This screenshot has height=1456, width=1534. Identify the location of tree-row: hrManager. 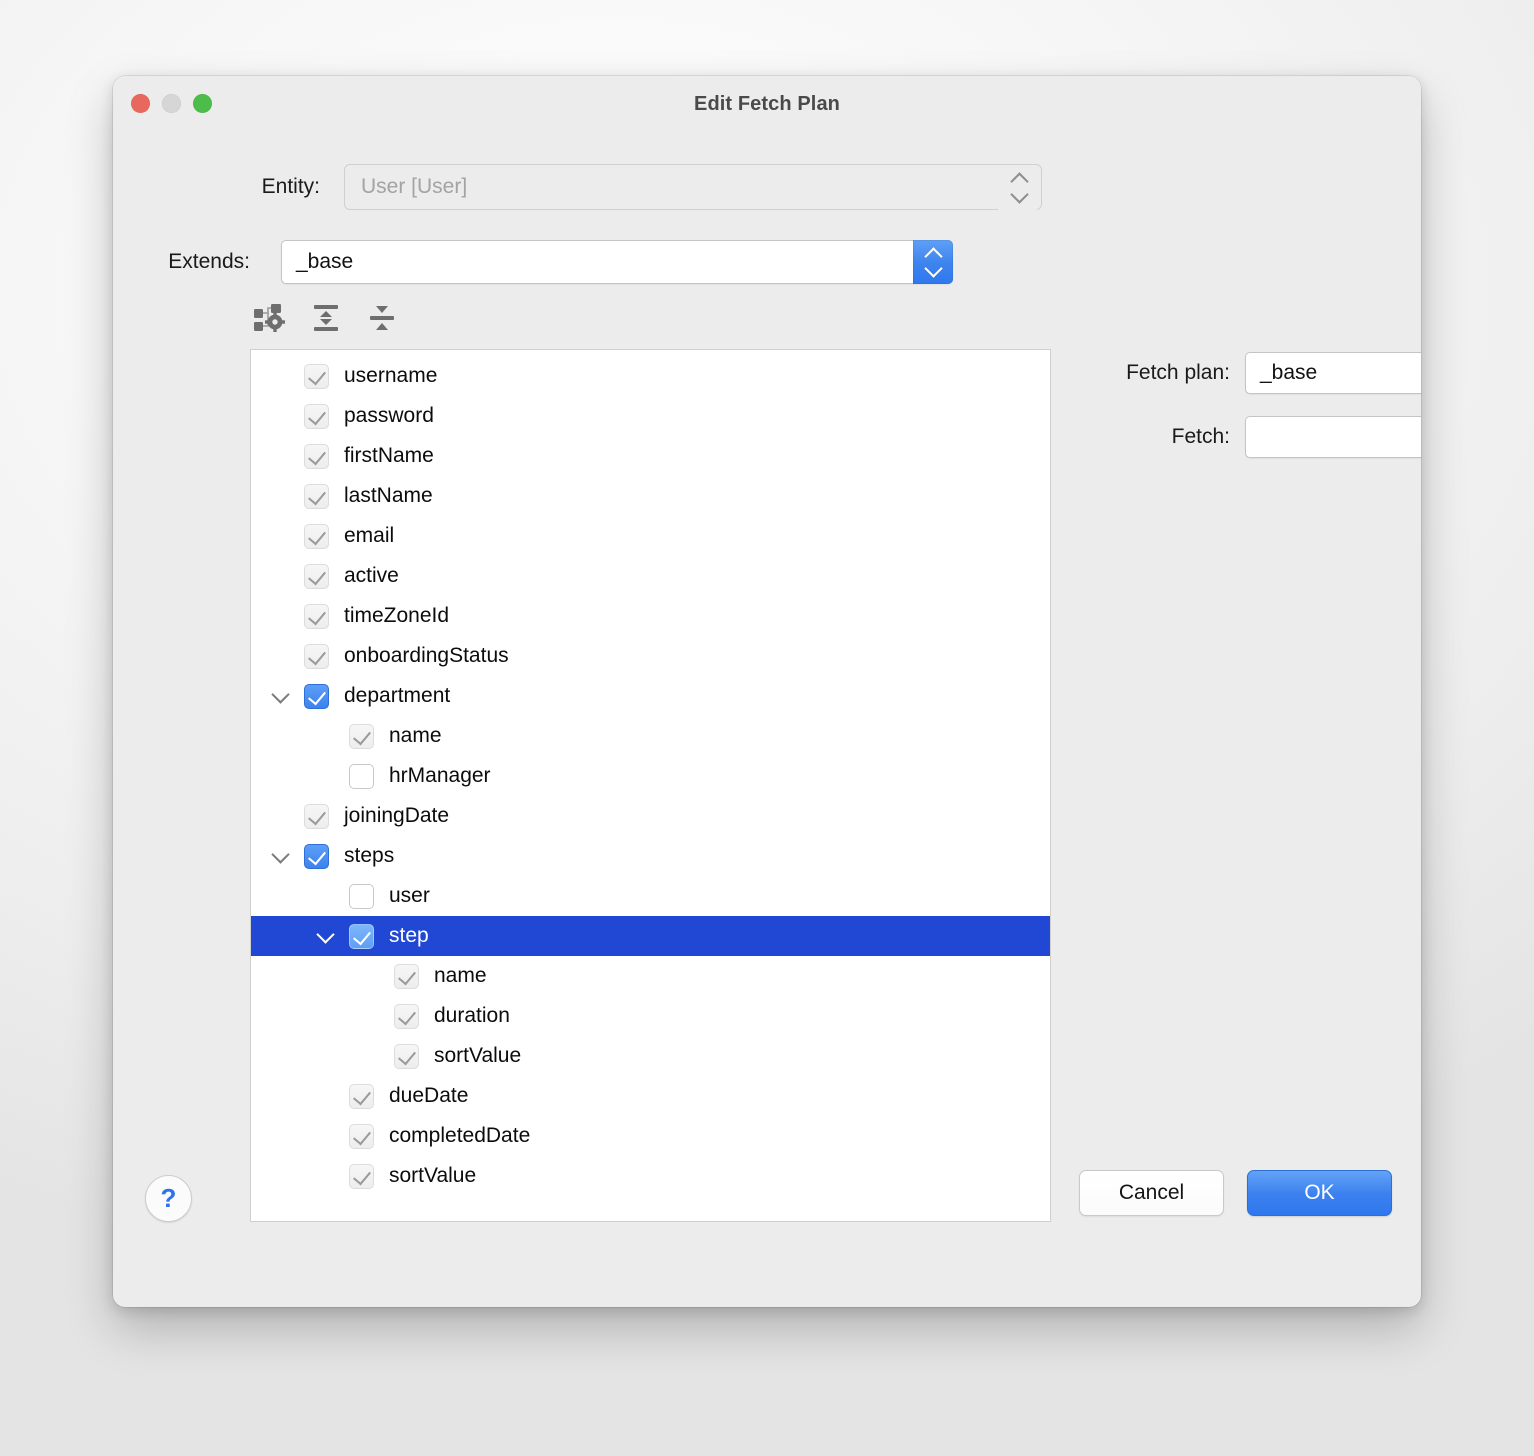
(650, 776).